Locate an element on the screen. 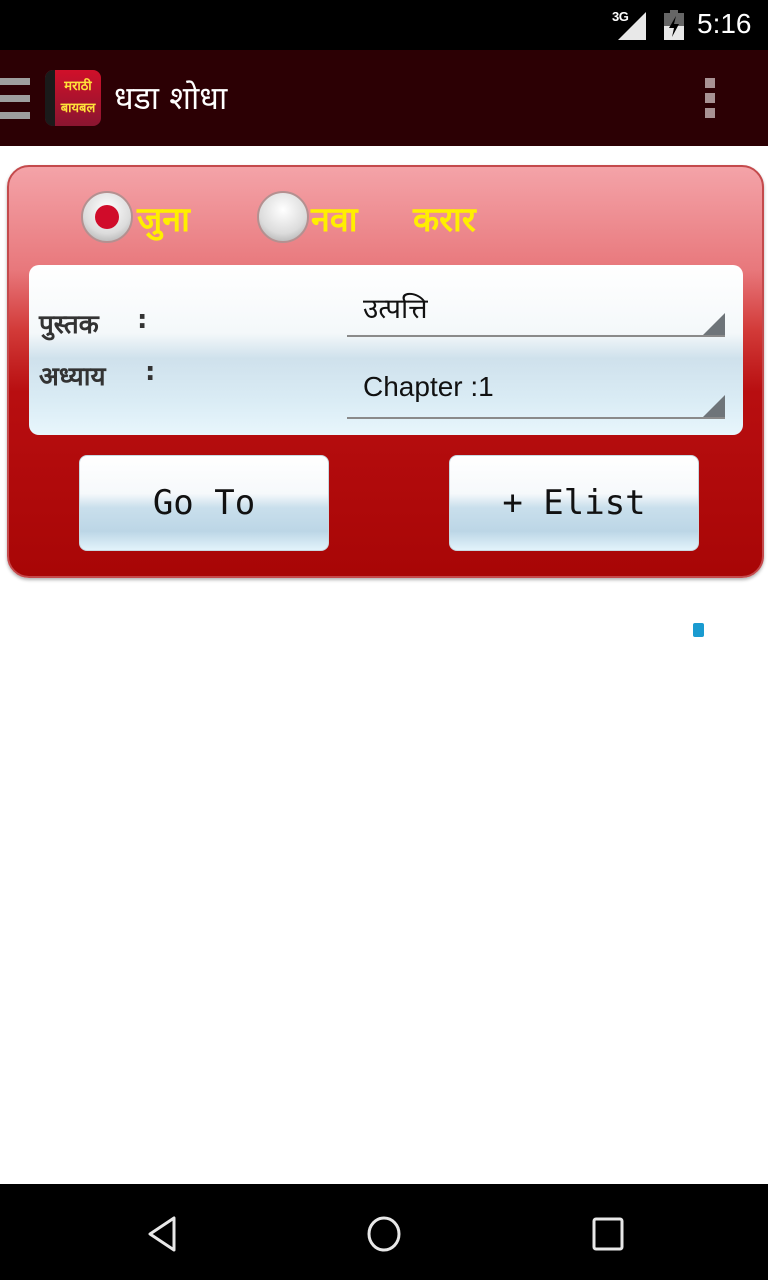 The height and width of the screenshot is (1280, 768). navigation-bar is located at coordinates (384, 1232).